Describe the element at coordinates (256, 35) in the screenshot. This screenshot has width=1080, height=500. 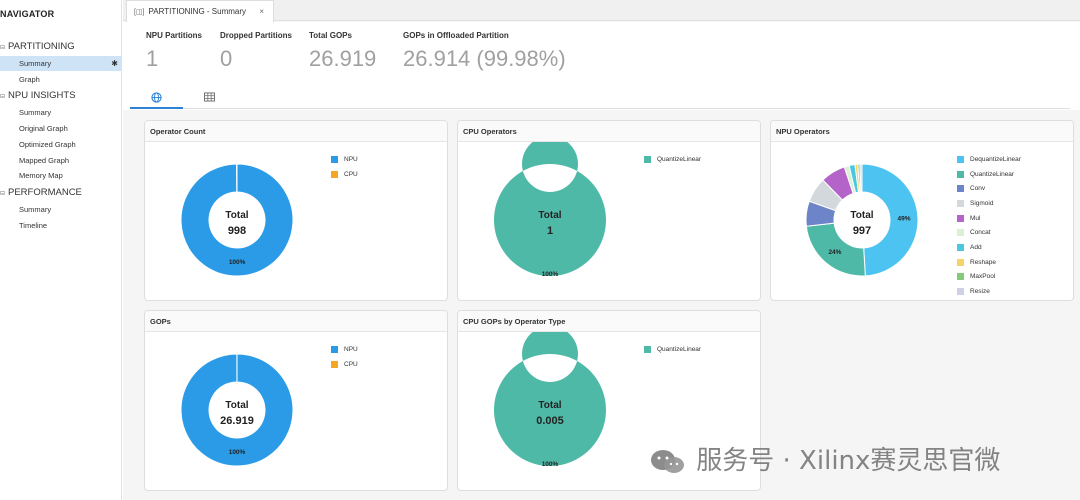
I see `metric-label: Dropped Partitions` at that location.